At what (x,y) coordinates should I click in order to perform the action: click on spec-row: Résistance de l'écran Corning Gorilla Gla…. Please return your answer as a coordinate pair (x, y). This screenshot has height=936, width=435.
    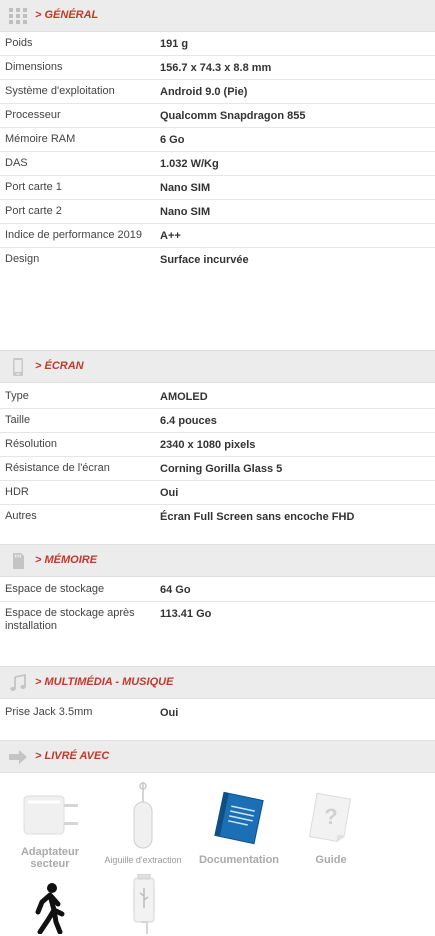
    Looking at the image, I should click on (217, 469).